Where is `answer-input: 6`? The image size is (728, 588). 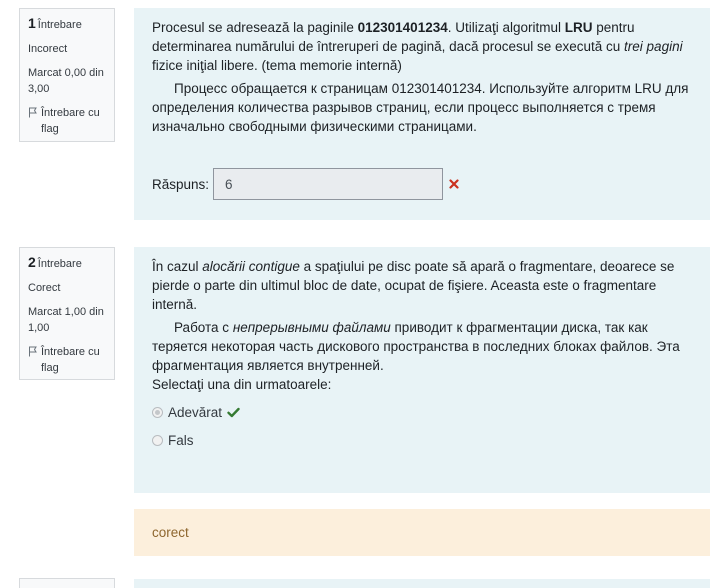 answer-input: 6 is located at coordinates (328, 184).